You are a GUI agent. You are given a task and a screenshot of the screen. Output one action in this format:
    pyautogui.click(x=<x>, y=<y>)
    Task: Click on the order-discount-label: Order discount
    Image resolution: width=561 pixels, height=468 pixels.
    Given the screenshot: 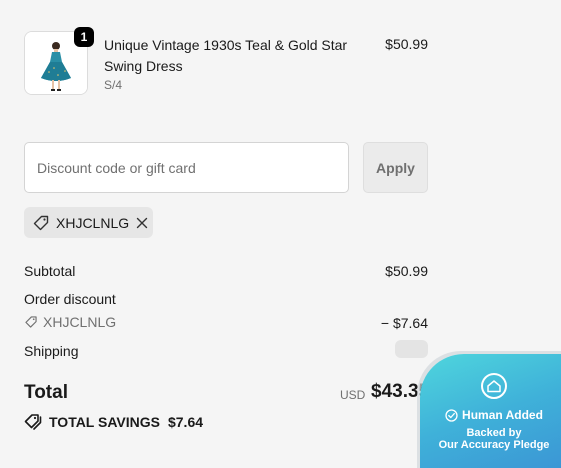 What is the action you would take?
    pyautogui.click(x=70, y=299)
    